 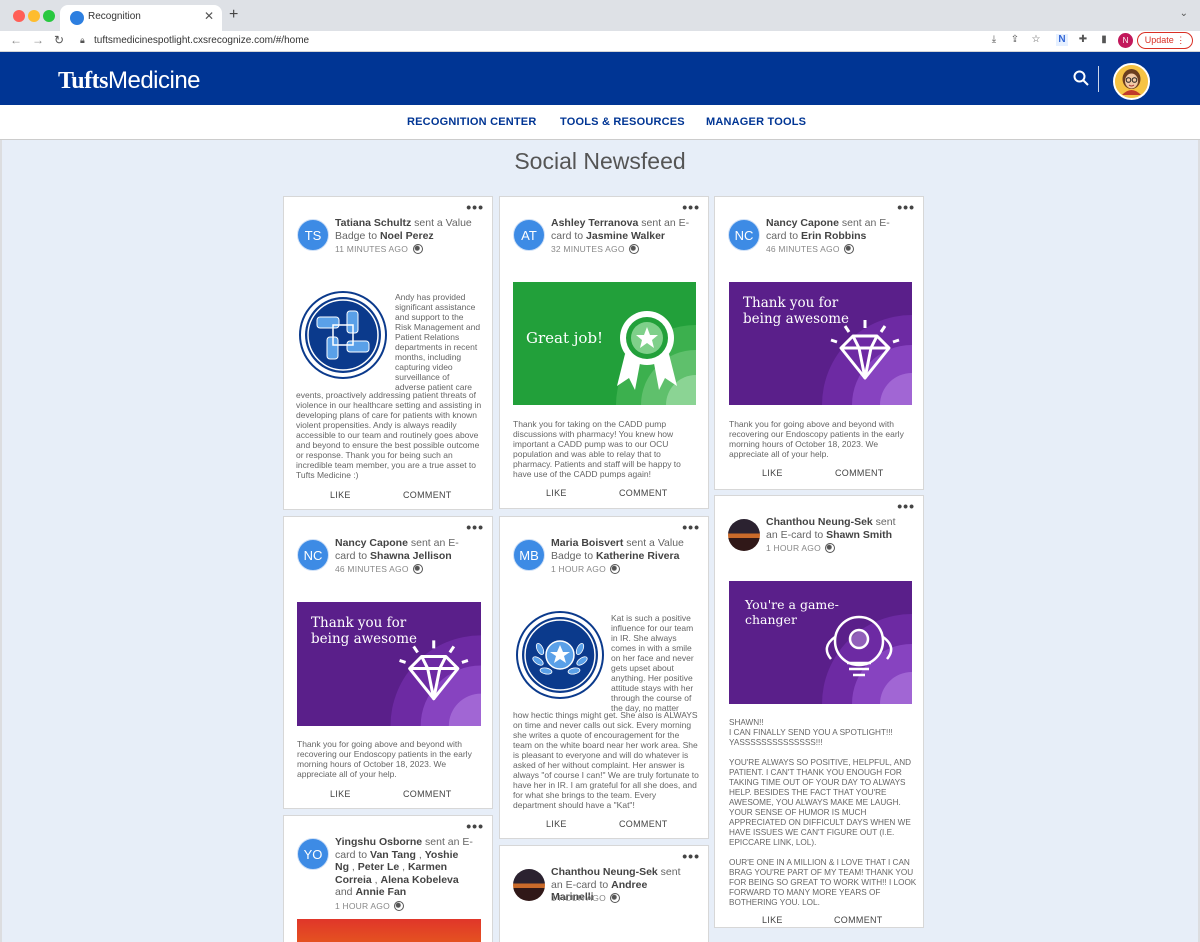 I want to click on reload-icon: ↻, so click(x=59, y=40).